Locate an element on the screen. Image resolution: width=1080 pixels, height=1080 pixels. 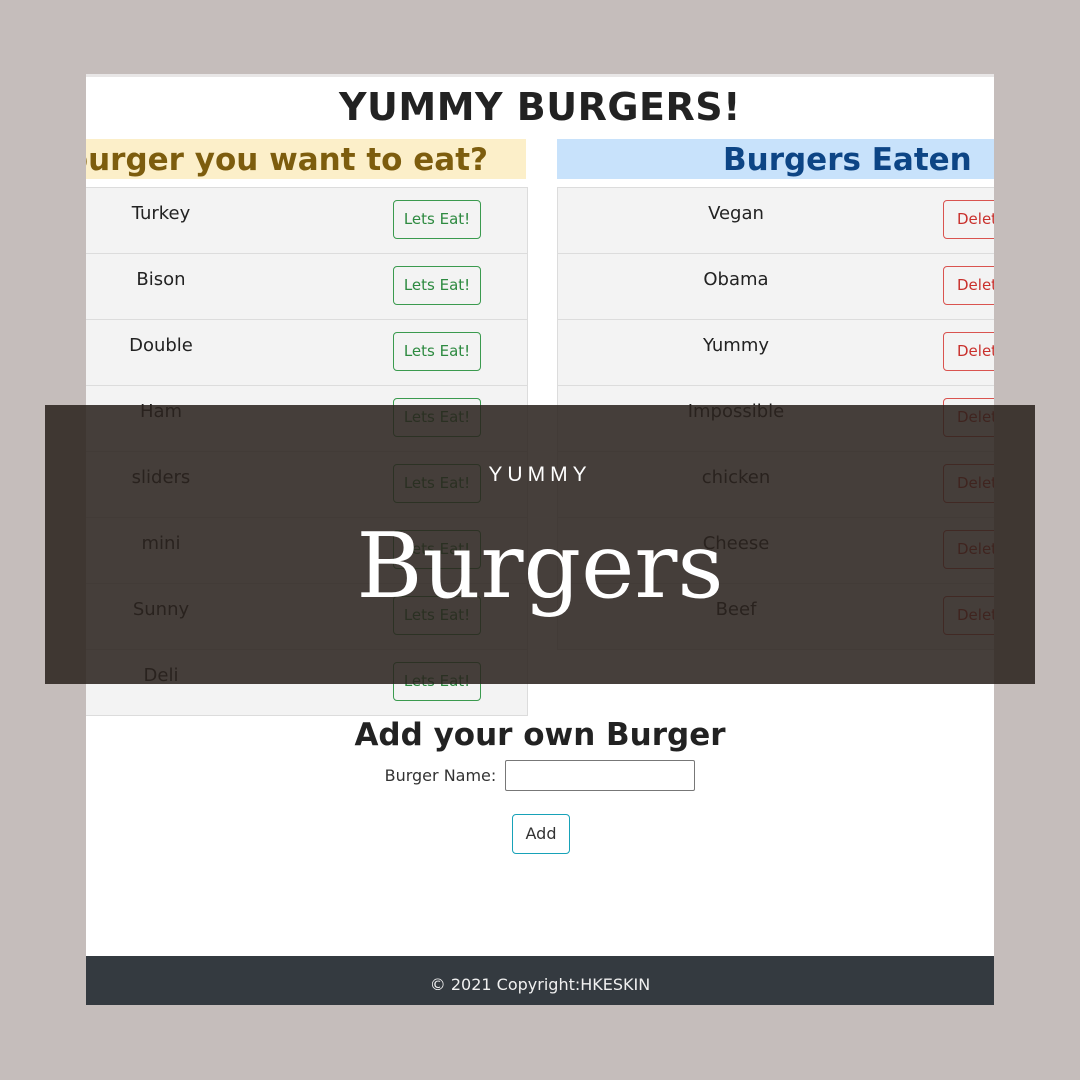
burger-name: Turkey is located at coordinates (161, 213).